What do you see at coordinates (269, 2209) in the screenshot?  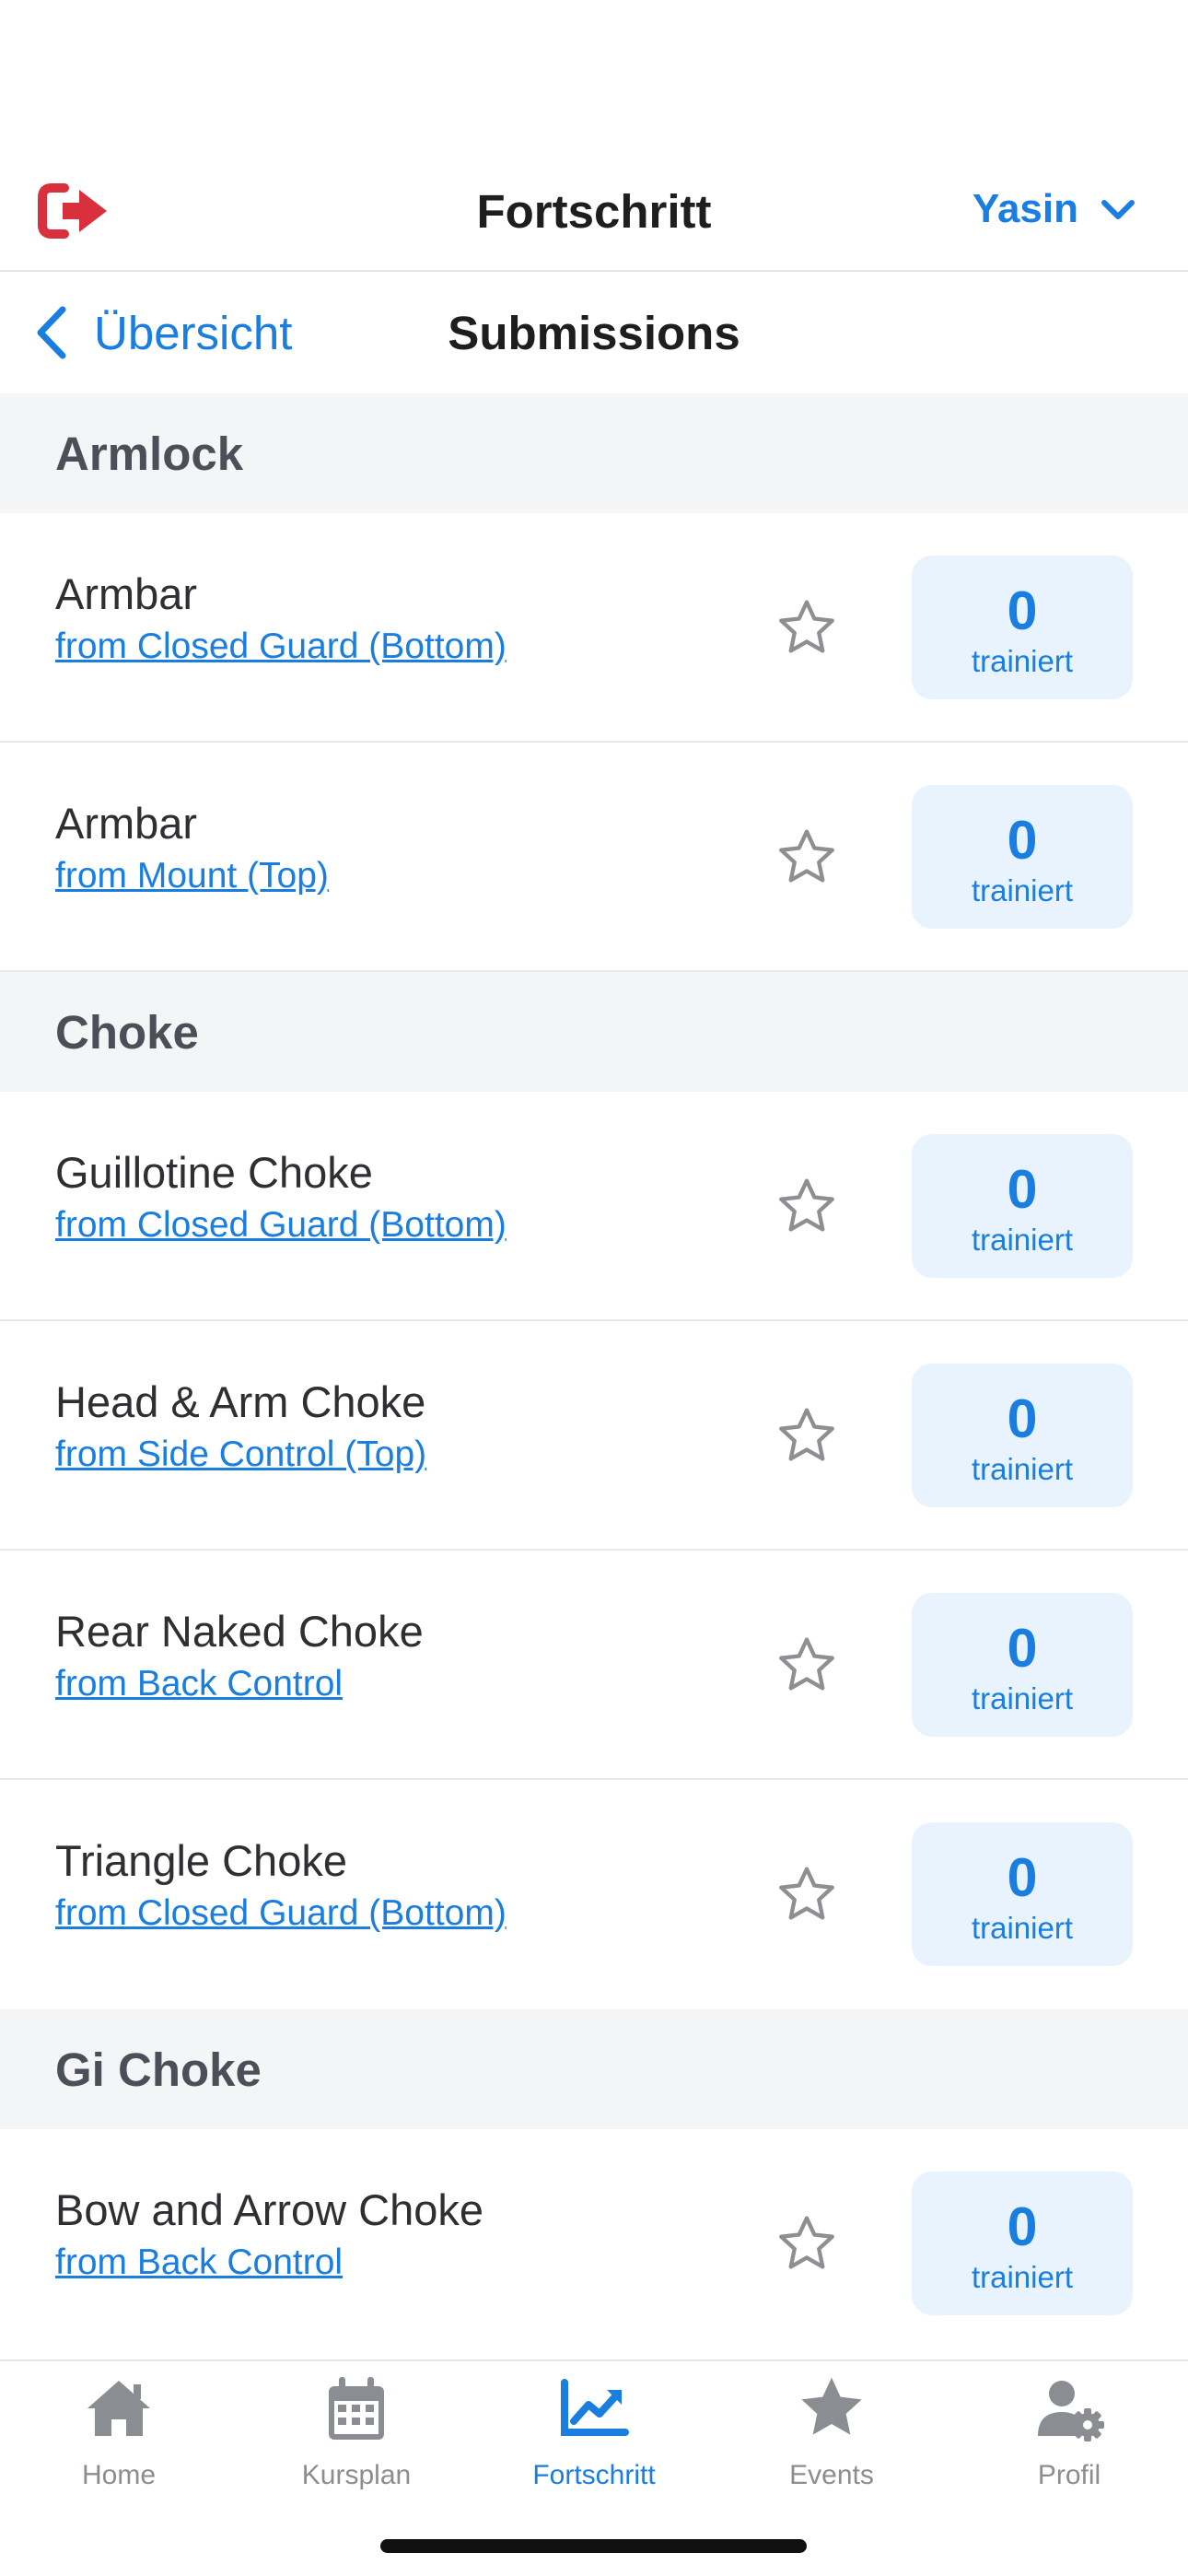 I see `technique-name: Bow and Arrow Choke` at bounding box center [269, 2209].